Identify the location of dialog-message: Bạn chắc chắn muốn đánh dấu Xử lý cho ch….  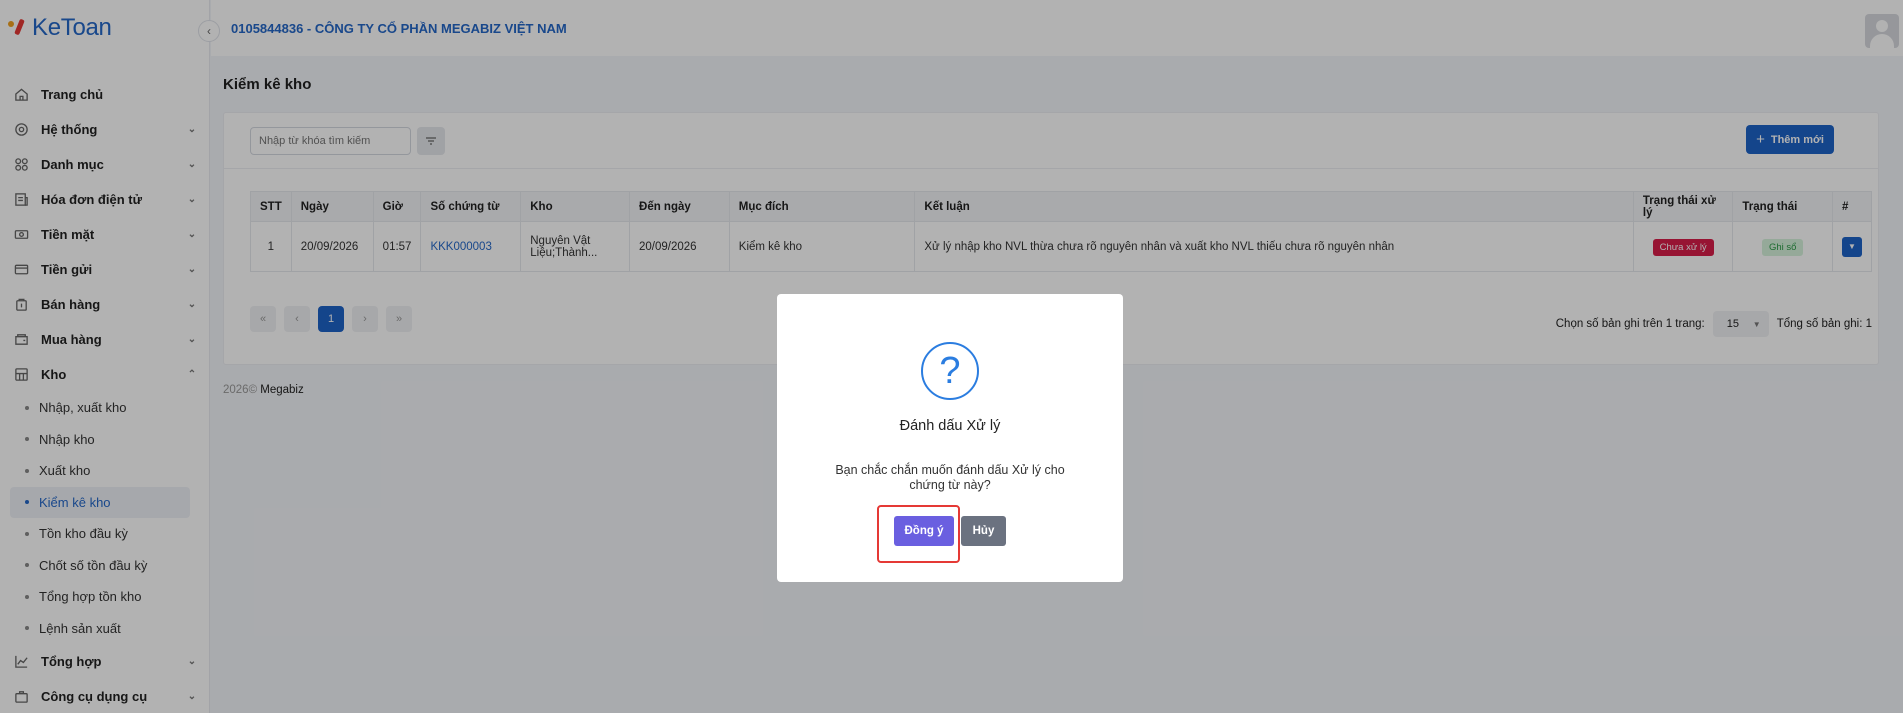
(950, 477).